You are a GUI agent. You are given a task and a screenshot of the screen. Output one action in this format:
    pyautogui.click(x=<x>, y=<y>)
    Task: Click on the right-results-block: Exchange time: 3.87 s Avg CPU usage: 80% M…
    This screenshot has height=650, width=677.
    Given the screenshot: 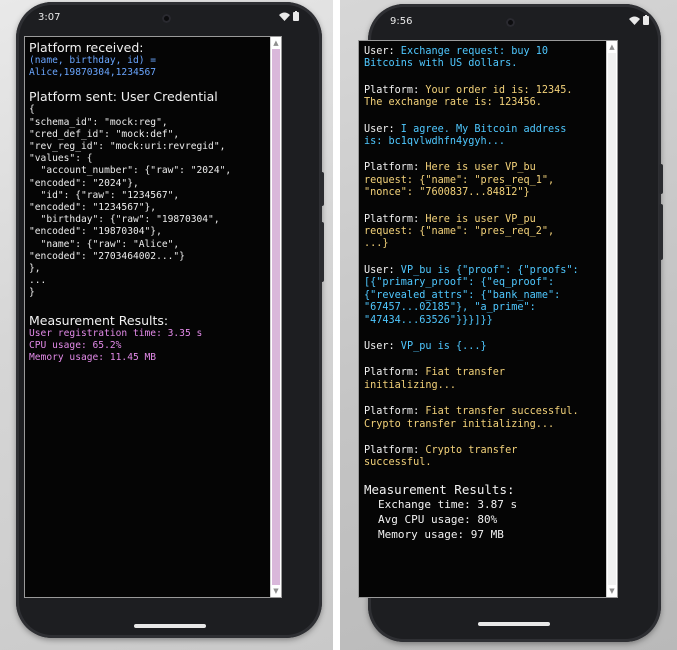 What is the action you would take?
    pyautogui.click(x=486, y=519)
    